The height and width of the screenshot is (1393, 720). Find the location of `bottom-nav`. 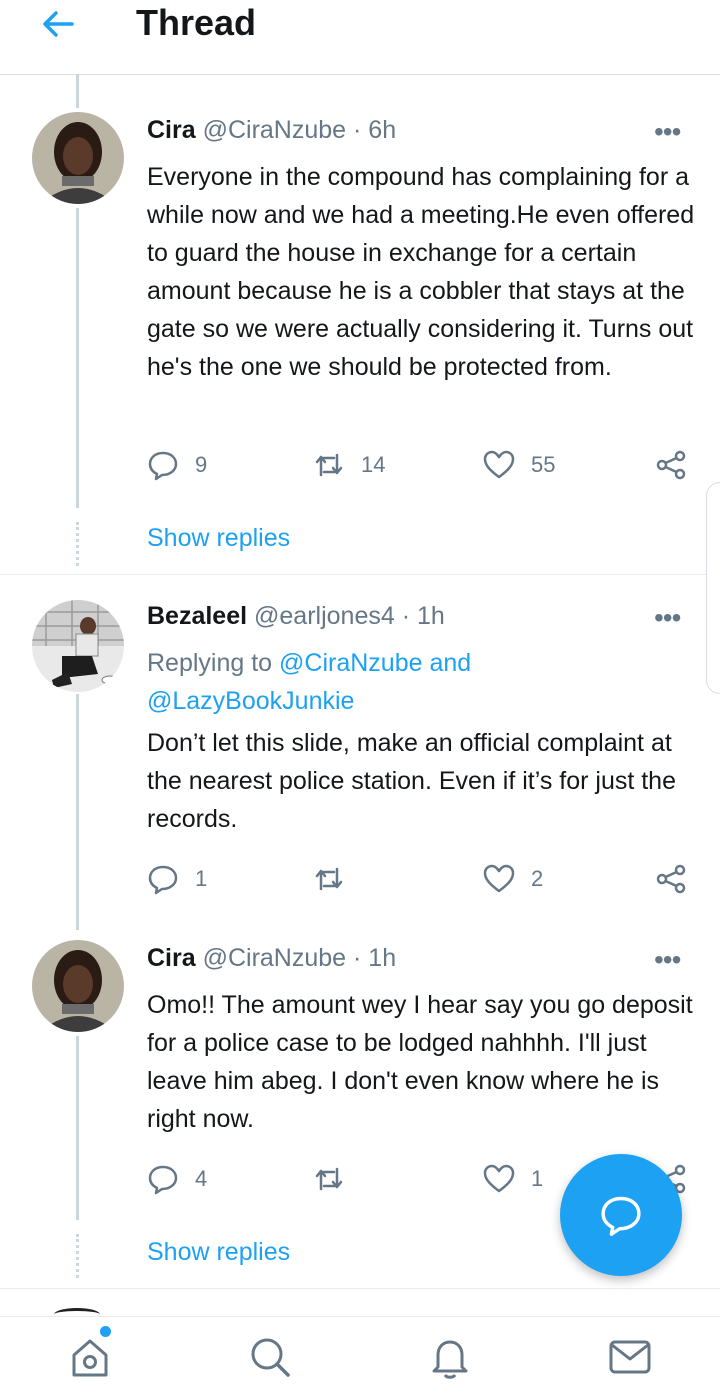

bottom-nav is located at coordinates (360, 1354).